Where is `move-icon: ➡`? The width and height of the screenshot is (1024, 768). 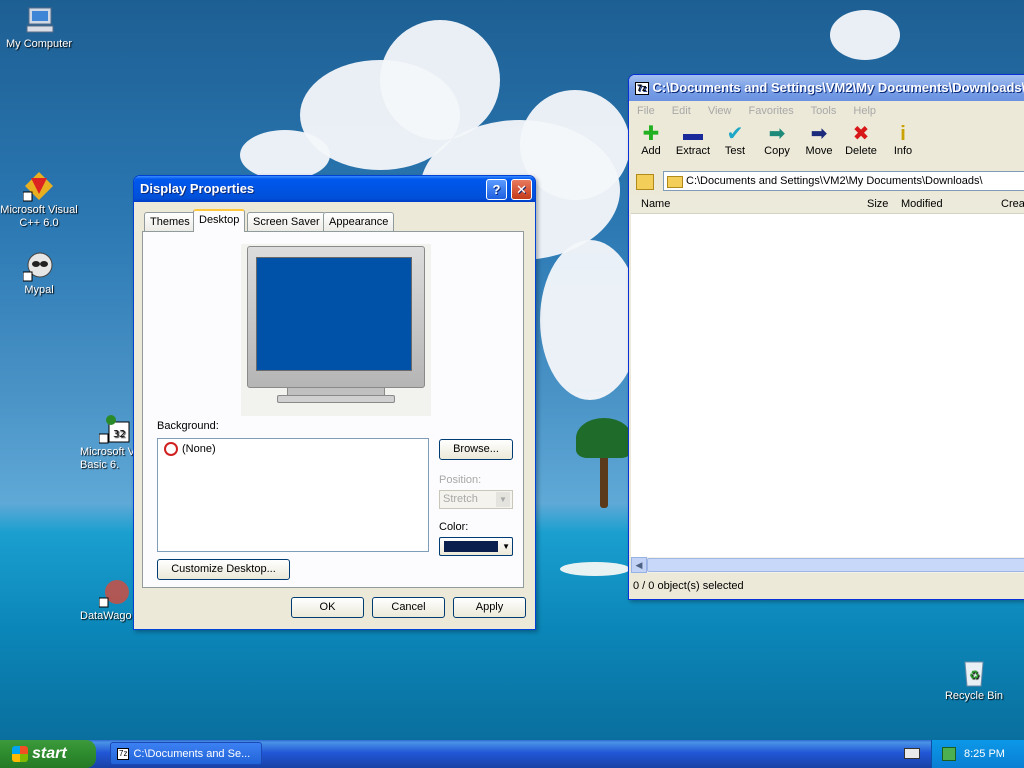 move-icon: ➡ is located at coordinates (819, 134).